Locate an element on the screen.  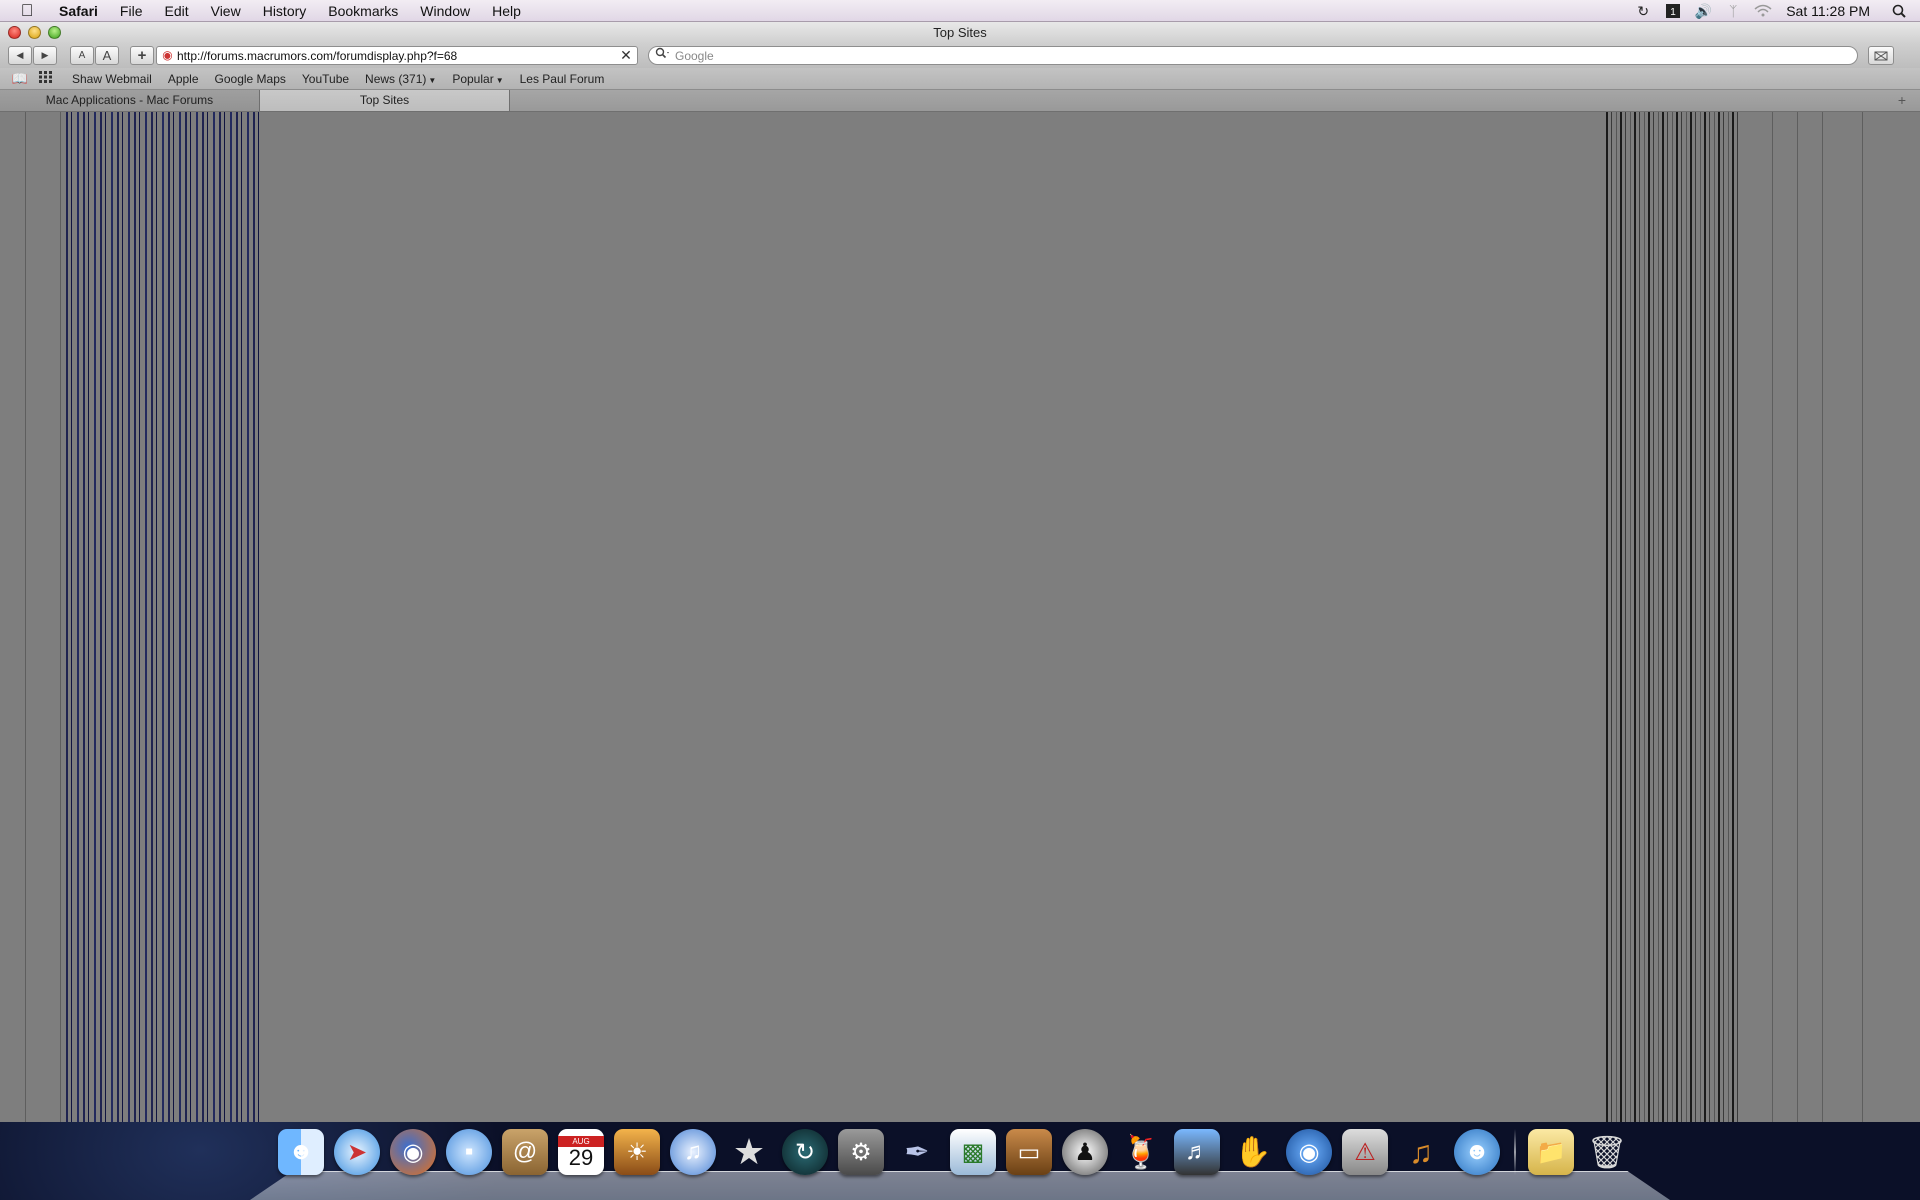
iworld-icon: ♬ is located at coordinates (1197, 1152).